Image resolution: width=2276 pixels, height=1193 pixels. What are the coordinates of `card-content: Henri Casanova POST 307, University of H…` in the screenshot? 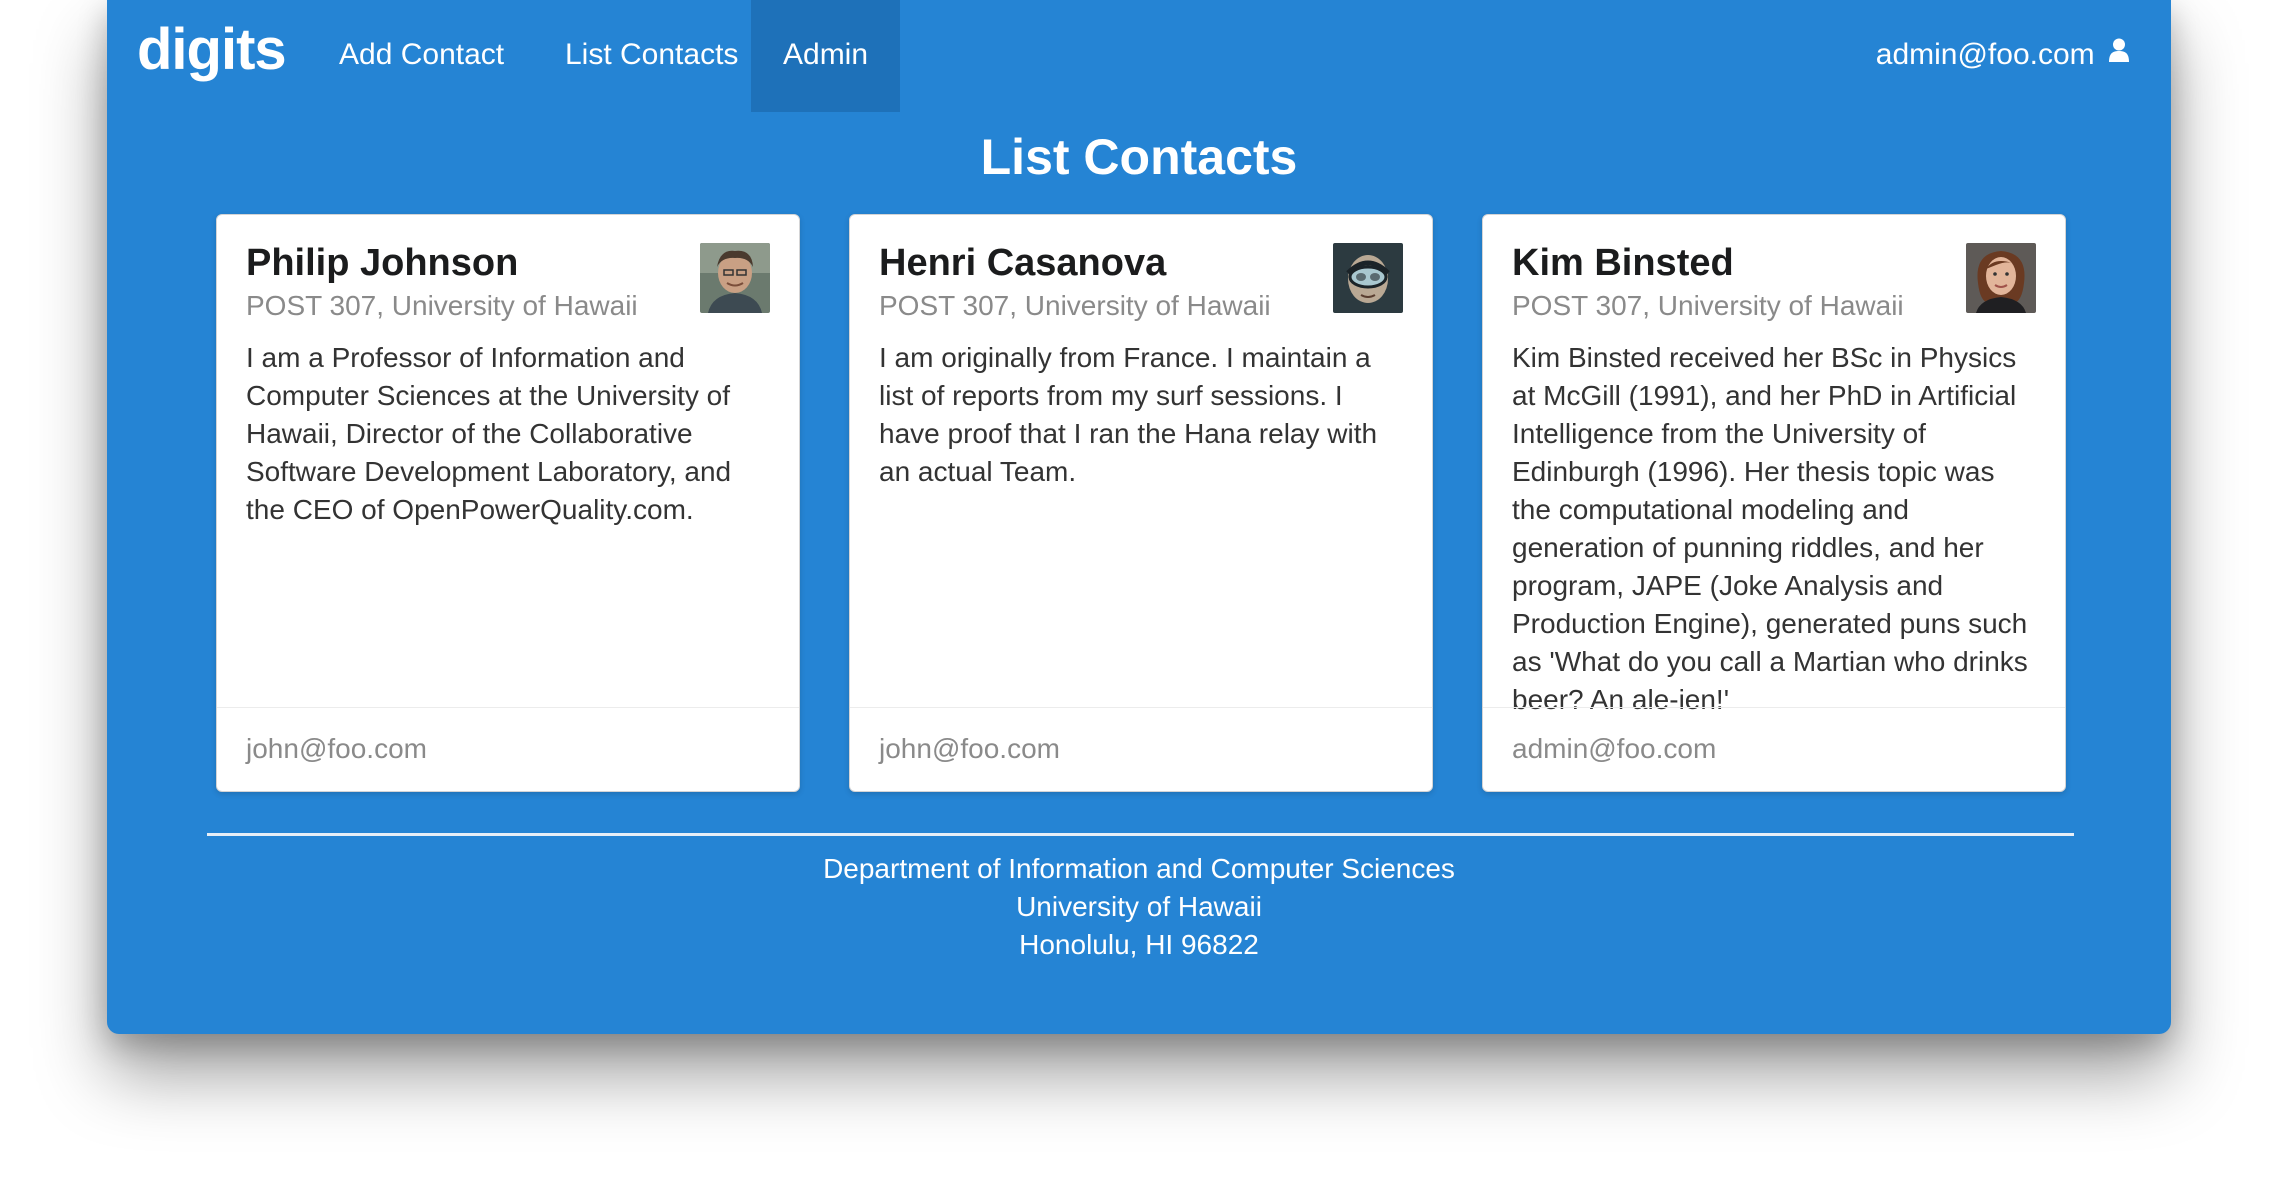 It's located at (1141, 365).